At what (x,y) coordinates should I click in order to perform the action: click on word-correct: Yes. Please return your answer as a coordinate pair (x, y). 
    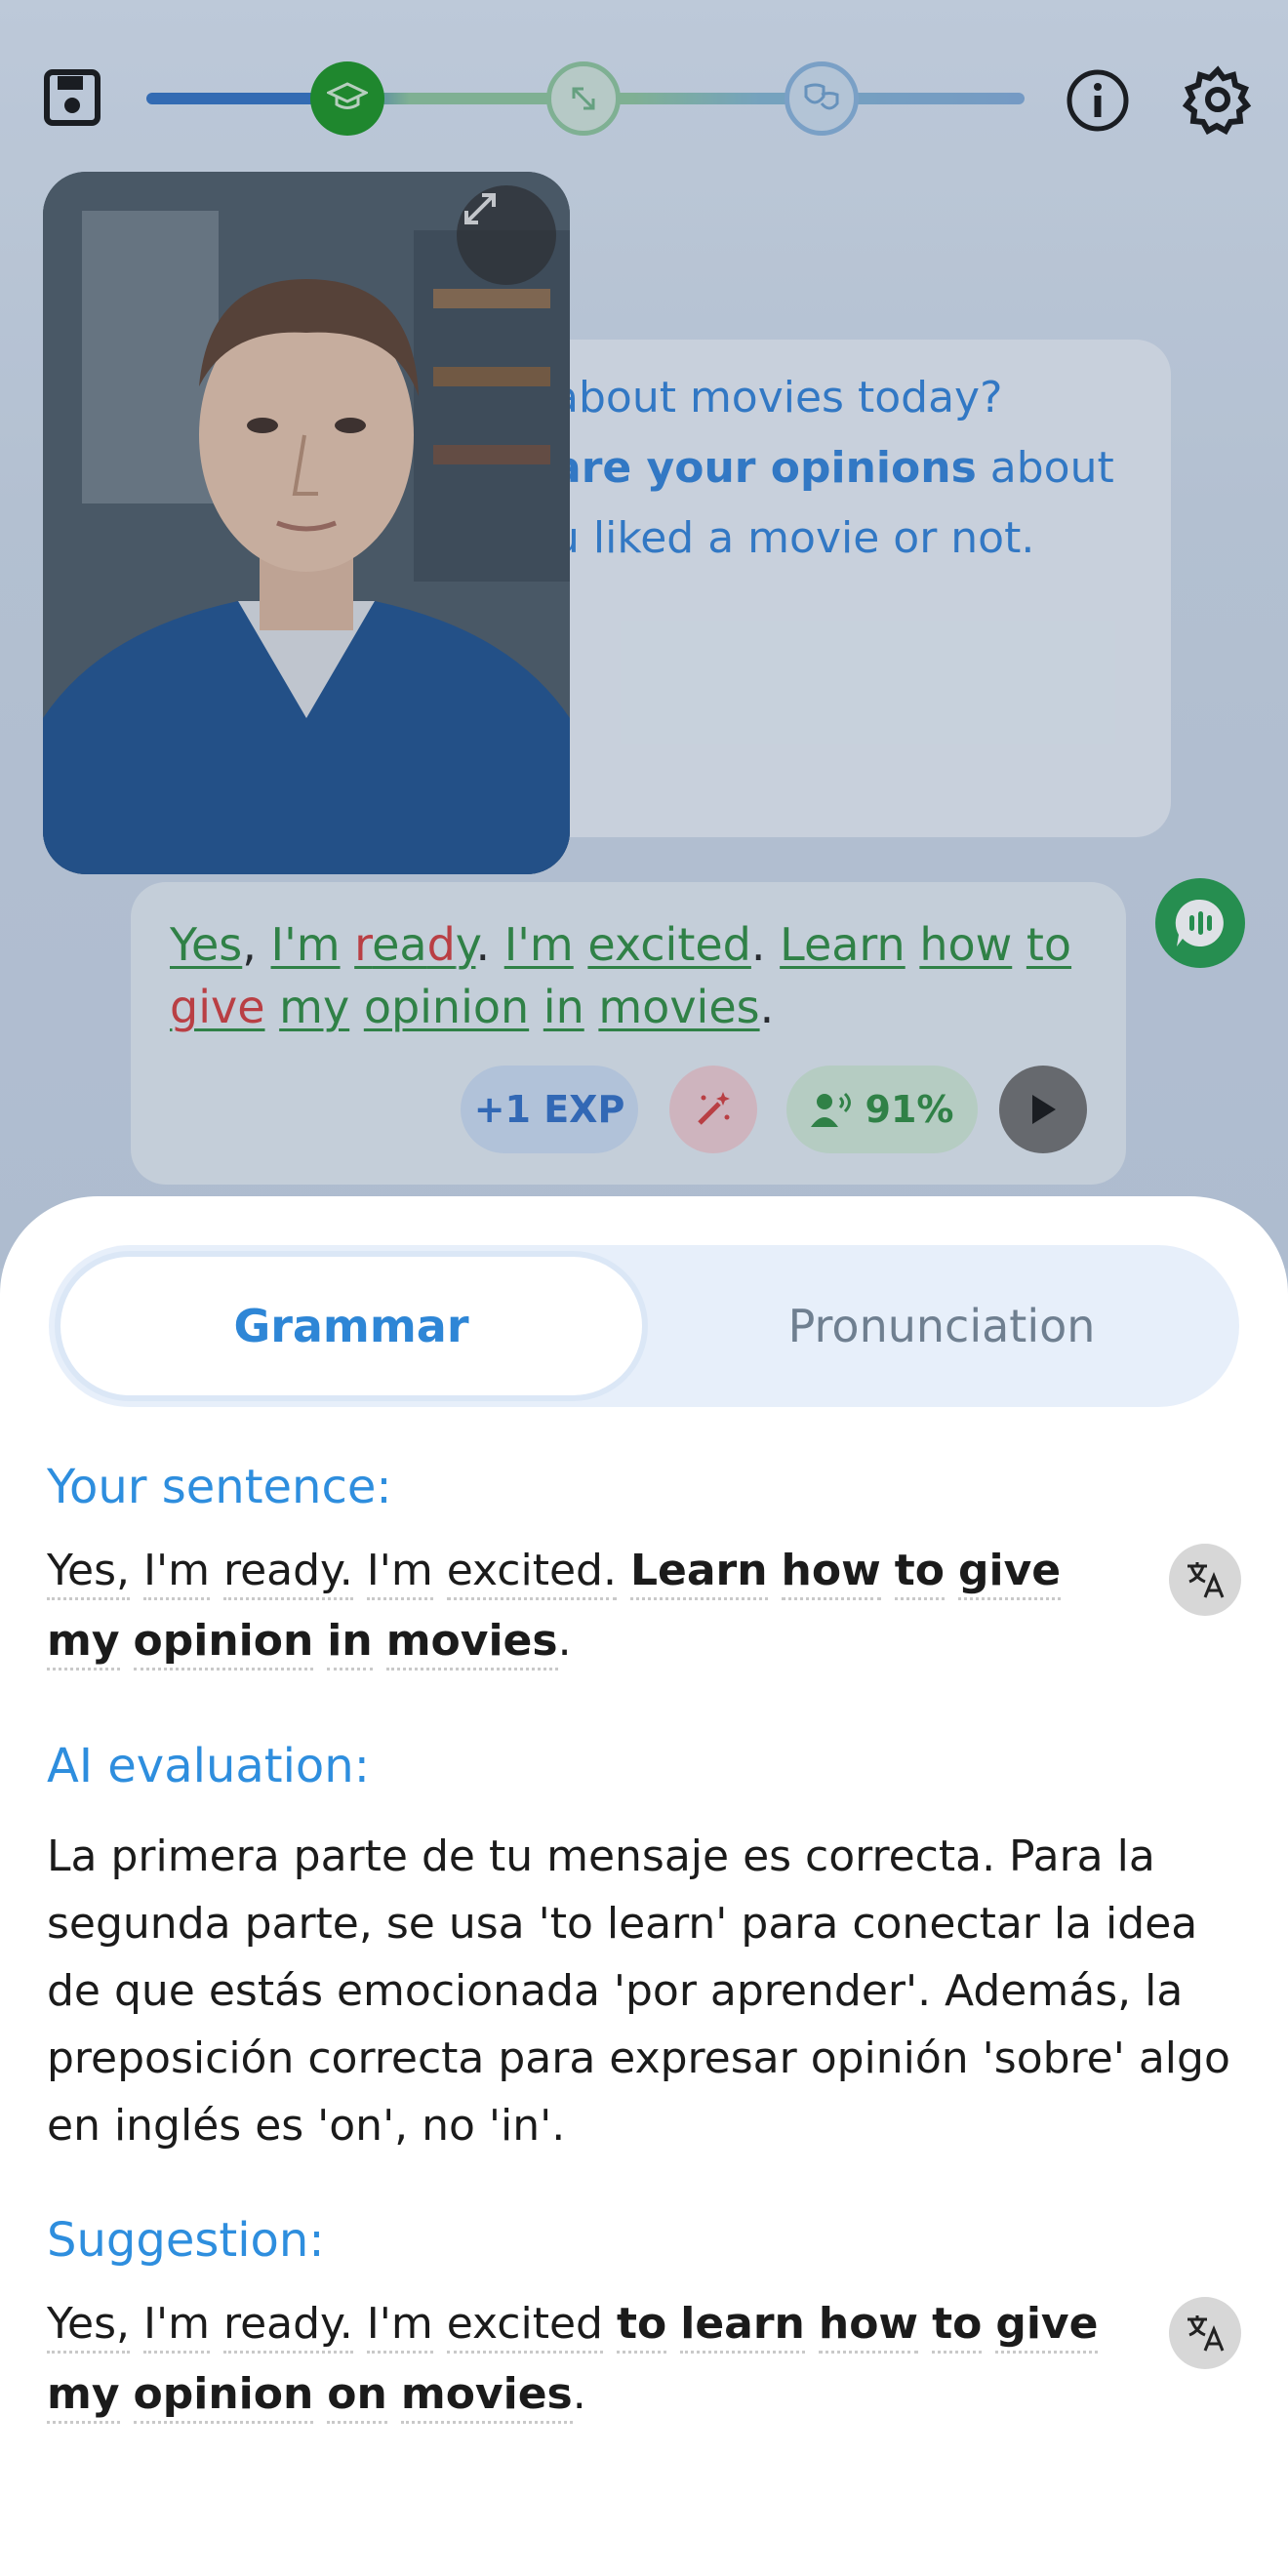
    Looking at the image, I should click on (206, 944).